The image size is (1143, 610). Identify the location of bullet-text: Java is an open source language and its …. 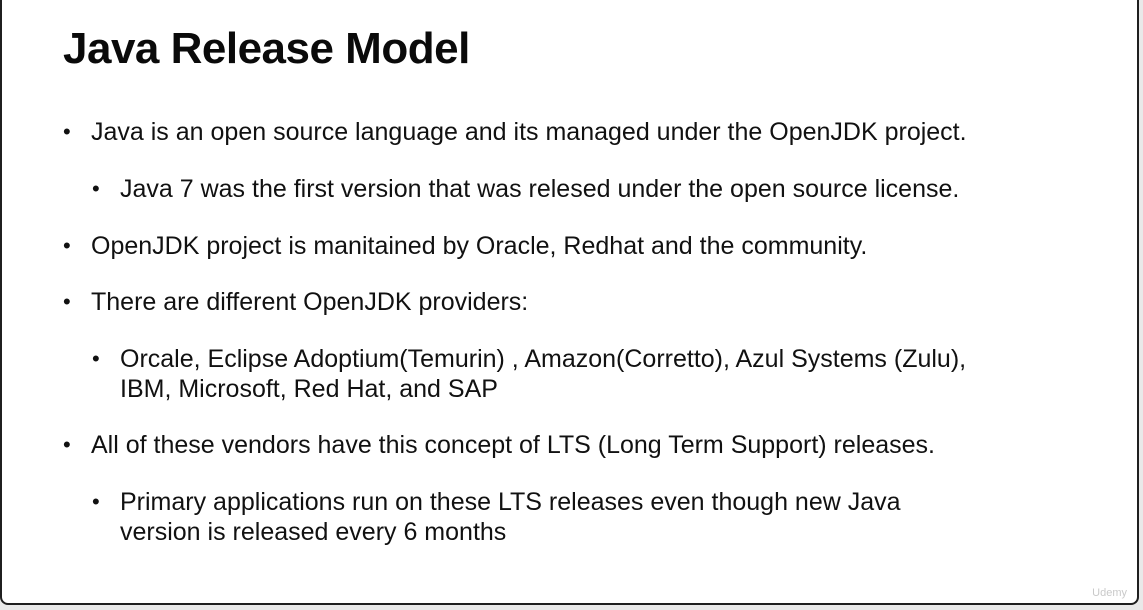
(529, 132).